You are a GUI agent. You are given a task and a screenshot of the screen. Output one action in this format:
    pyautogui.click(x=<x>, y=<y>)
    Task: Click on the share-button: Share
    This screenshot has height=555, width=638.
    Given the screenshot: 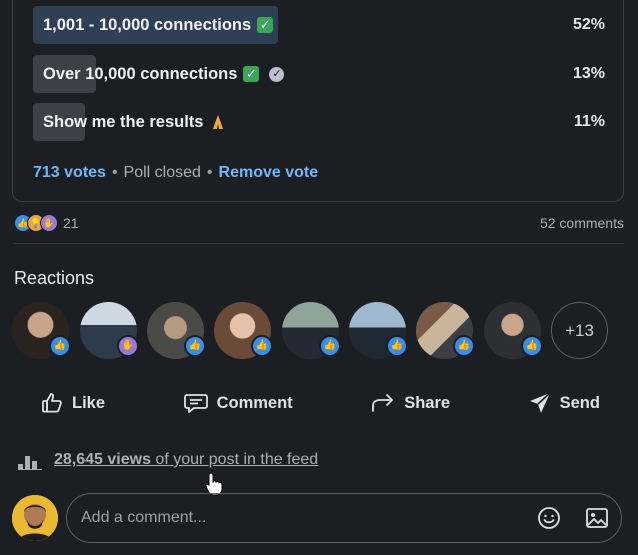 What is the action you would take?
    pyautogui.click(x=410, y=403)
    